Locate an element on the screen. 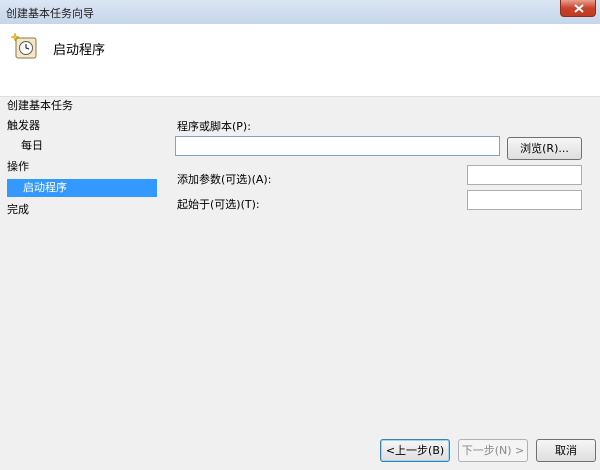  step-create-basic-task: 创建基本任务 is located at coordinates (40, 105).